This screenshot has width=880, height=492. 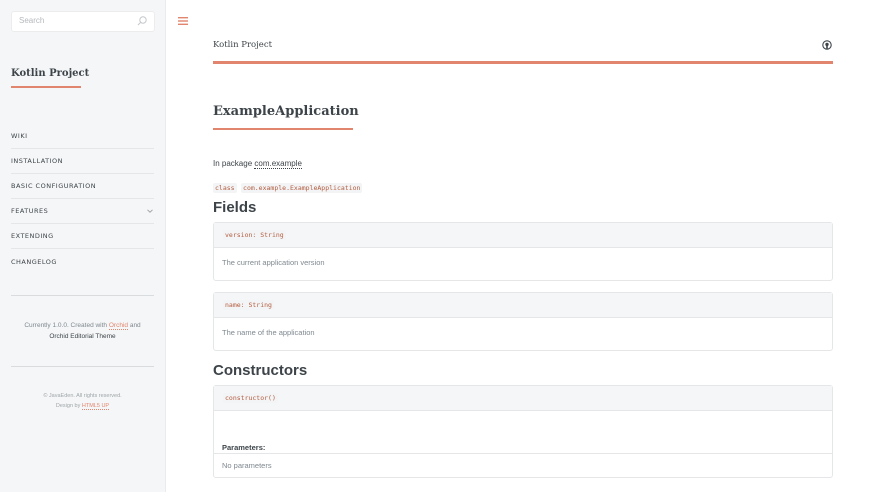 I want to click on chevron-down-icon, so click(x=150, y=211).